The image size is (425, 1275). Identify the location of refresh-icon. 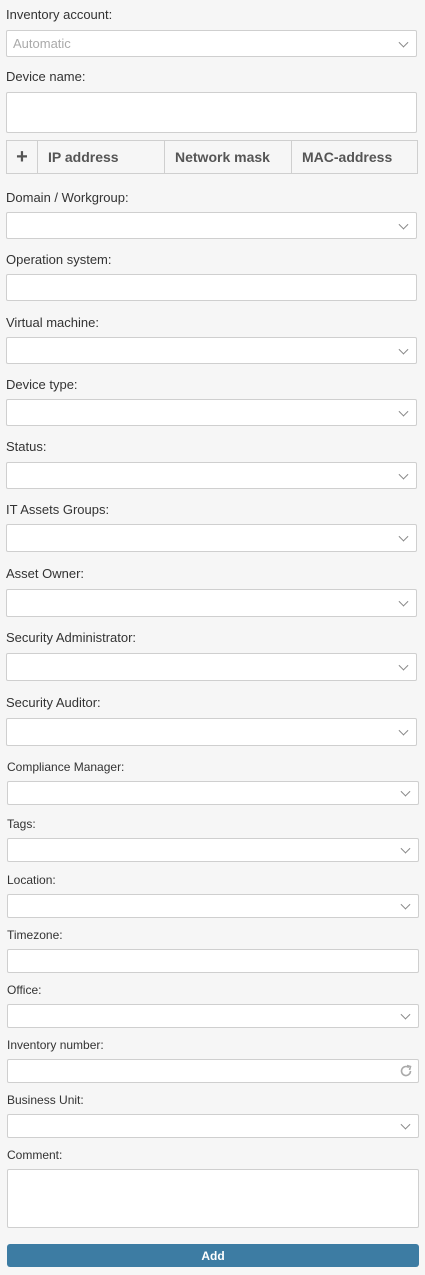
(406, 1071).